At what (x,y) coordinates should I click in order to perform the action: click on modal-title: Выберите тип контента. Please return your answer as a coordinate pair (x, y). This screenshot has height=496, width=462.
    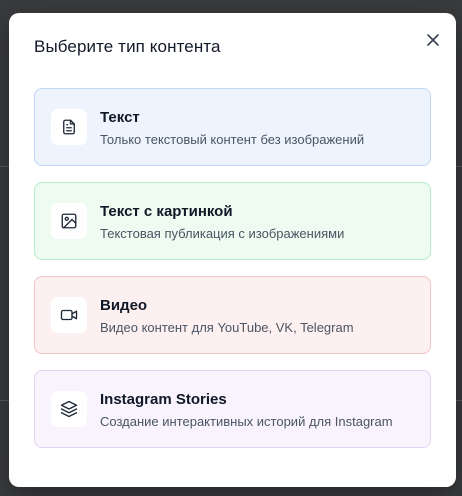
    Looking at the image, I should click on (127, 46).